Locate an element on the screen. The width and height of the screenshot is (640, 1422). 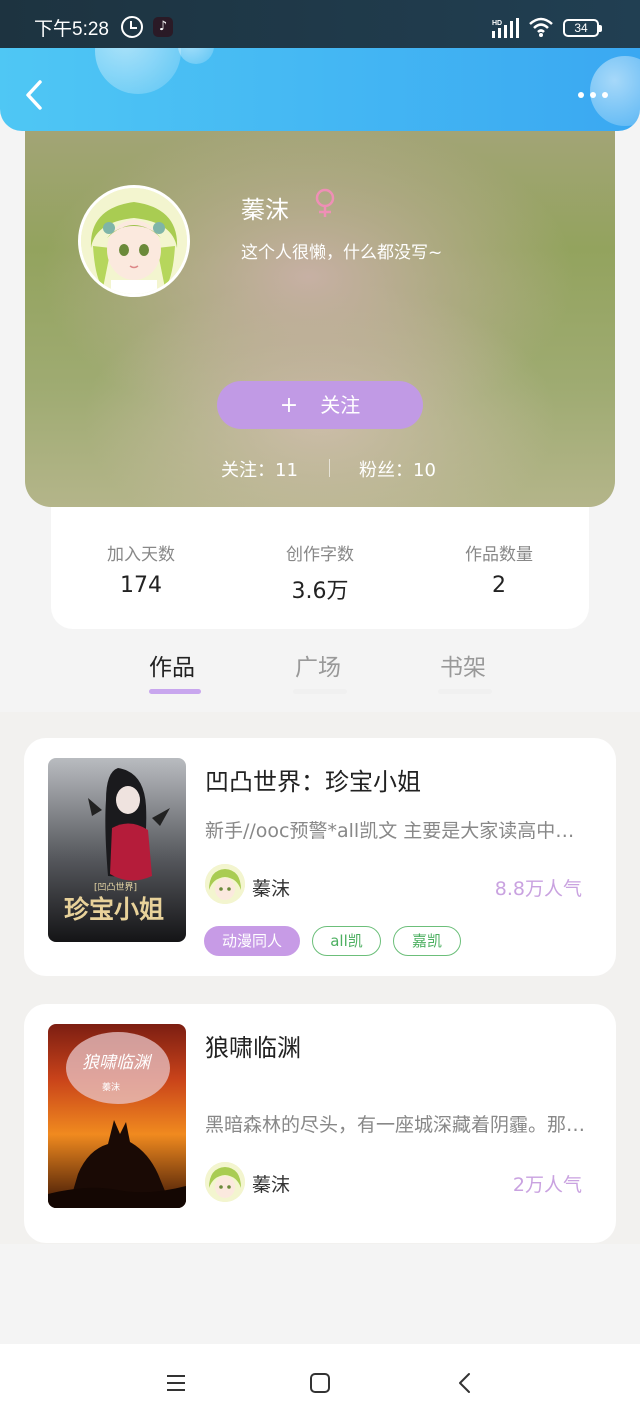
tag-anime-fanfic: 动漫同人 is located at coordinates (252, 941).